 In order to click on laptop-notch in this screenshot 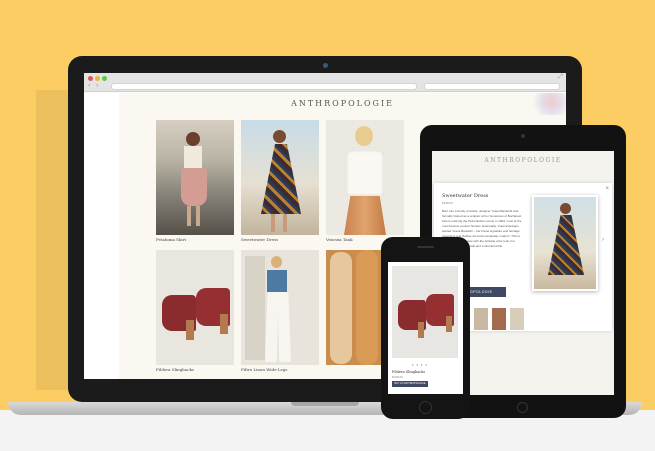, I will do `click(325, 404)`.